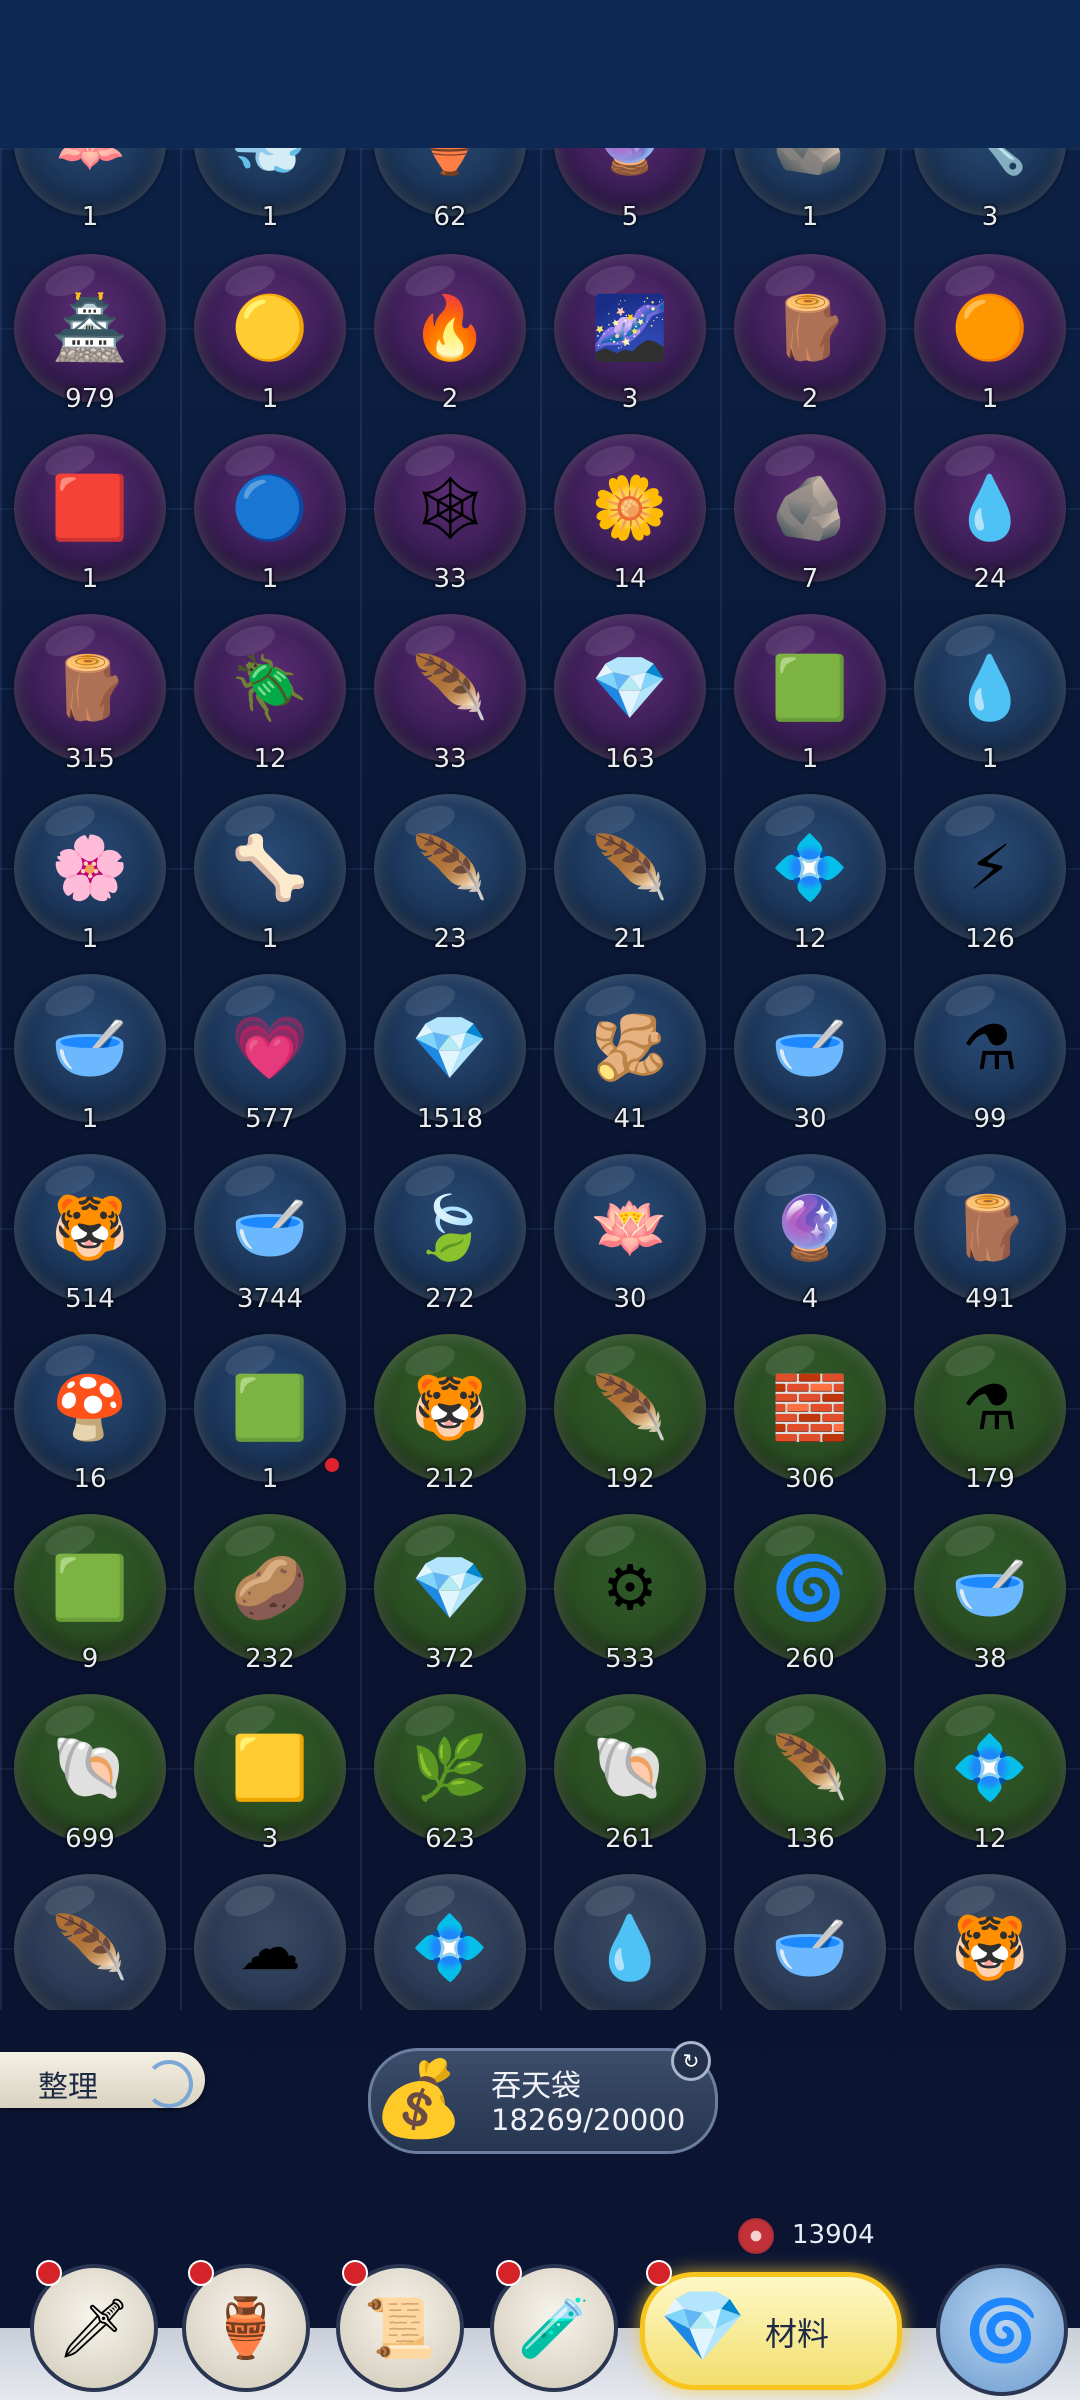 This screenshot has height=2400, width=1080. Describe the element at coordinates (630, 518) in the screenshot. I see `inventory-item: 🌼 14` at that location.